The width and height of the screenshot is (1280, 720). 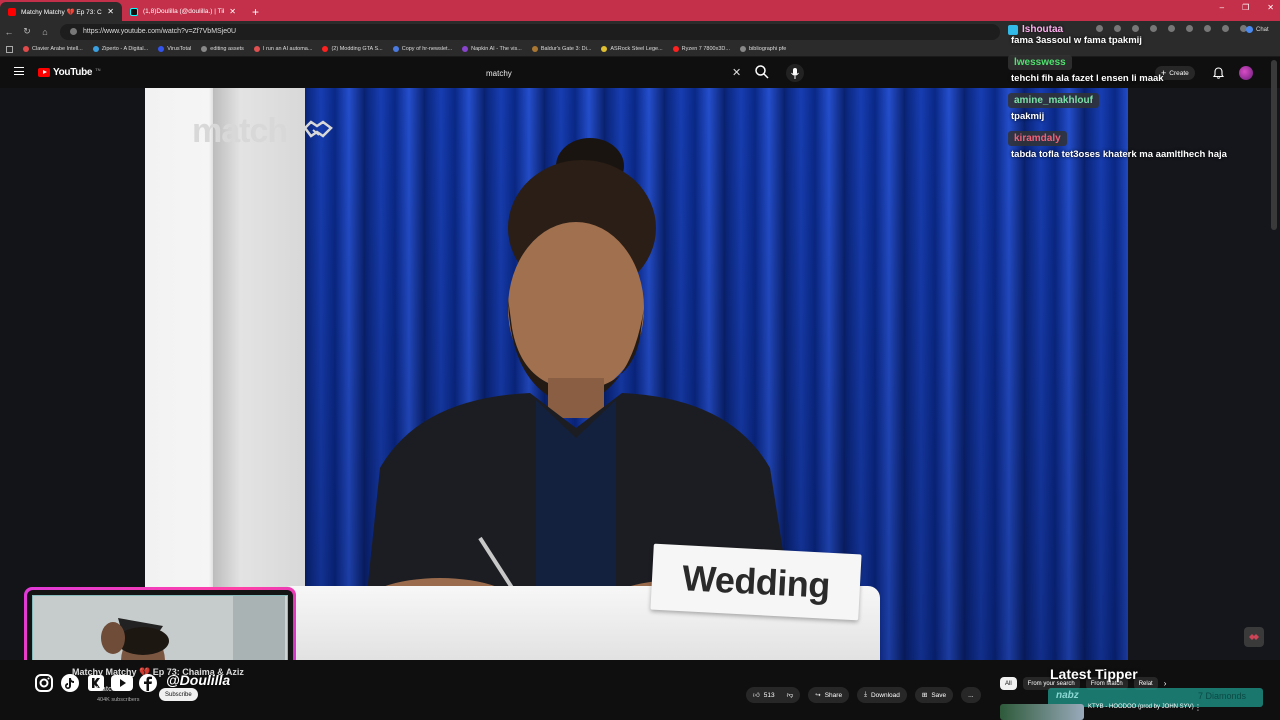 I want to click on chat-text: tehchi fih ala fazet l ensen li maak, so click(x=1087, y=78).